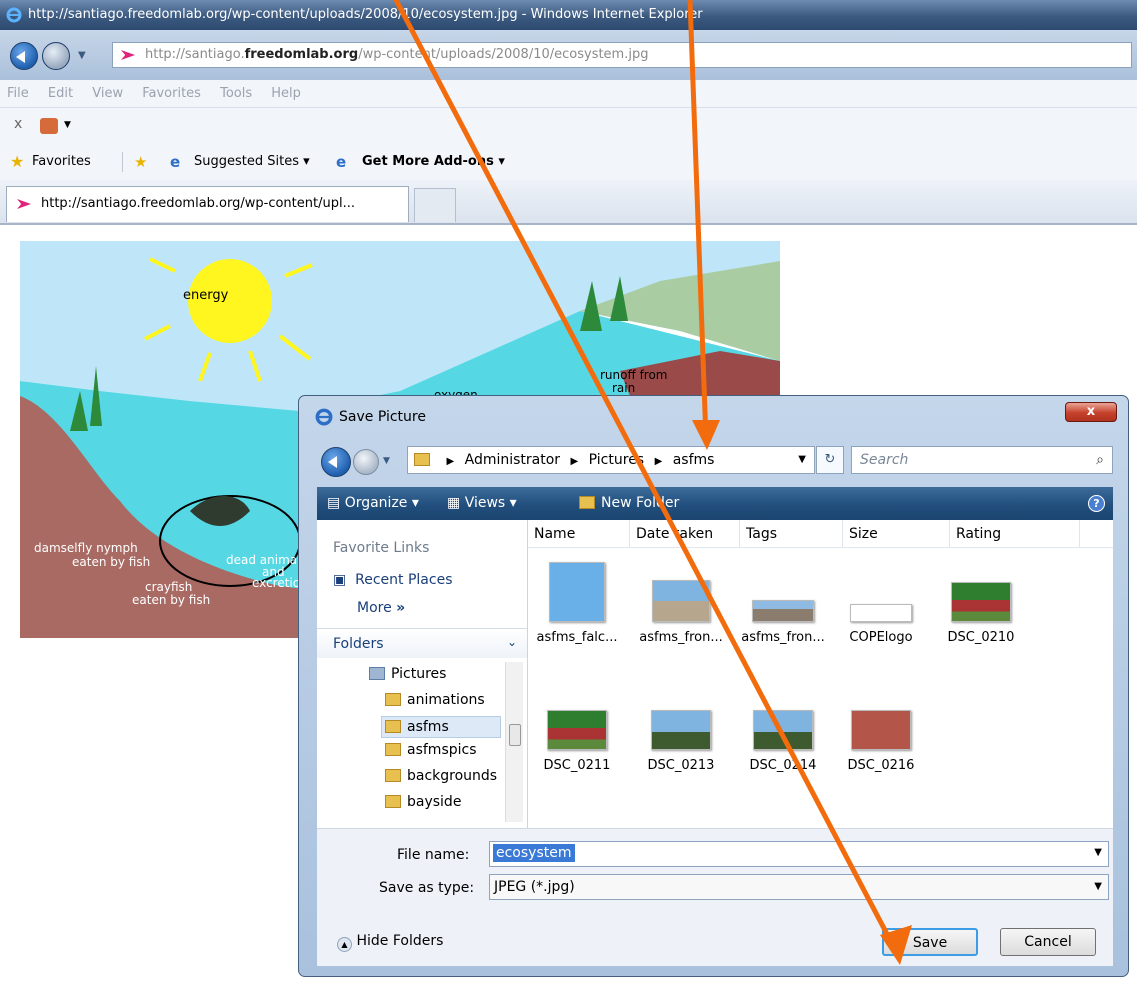 Image resolution: width=1137 pixels, height=983 pixels. Describe the element at coordinates (577, 741) in the screenshot. I see `file-item: DSC_0211` at that location.